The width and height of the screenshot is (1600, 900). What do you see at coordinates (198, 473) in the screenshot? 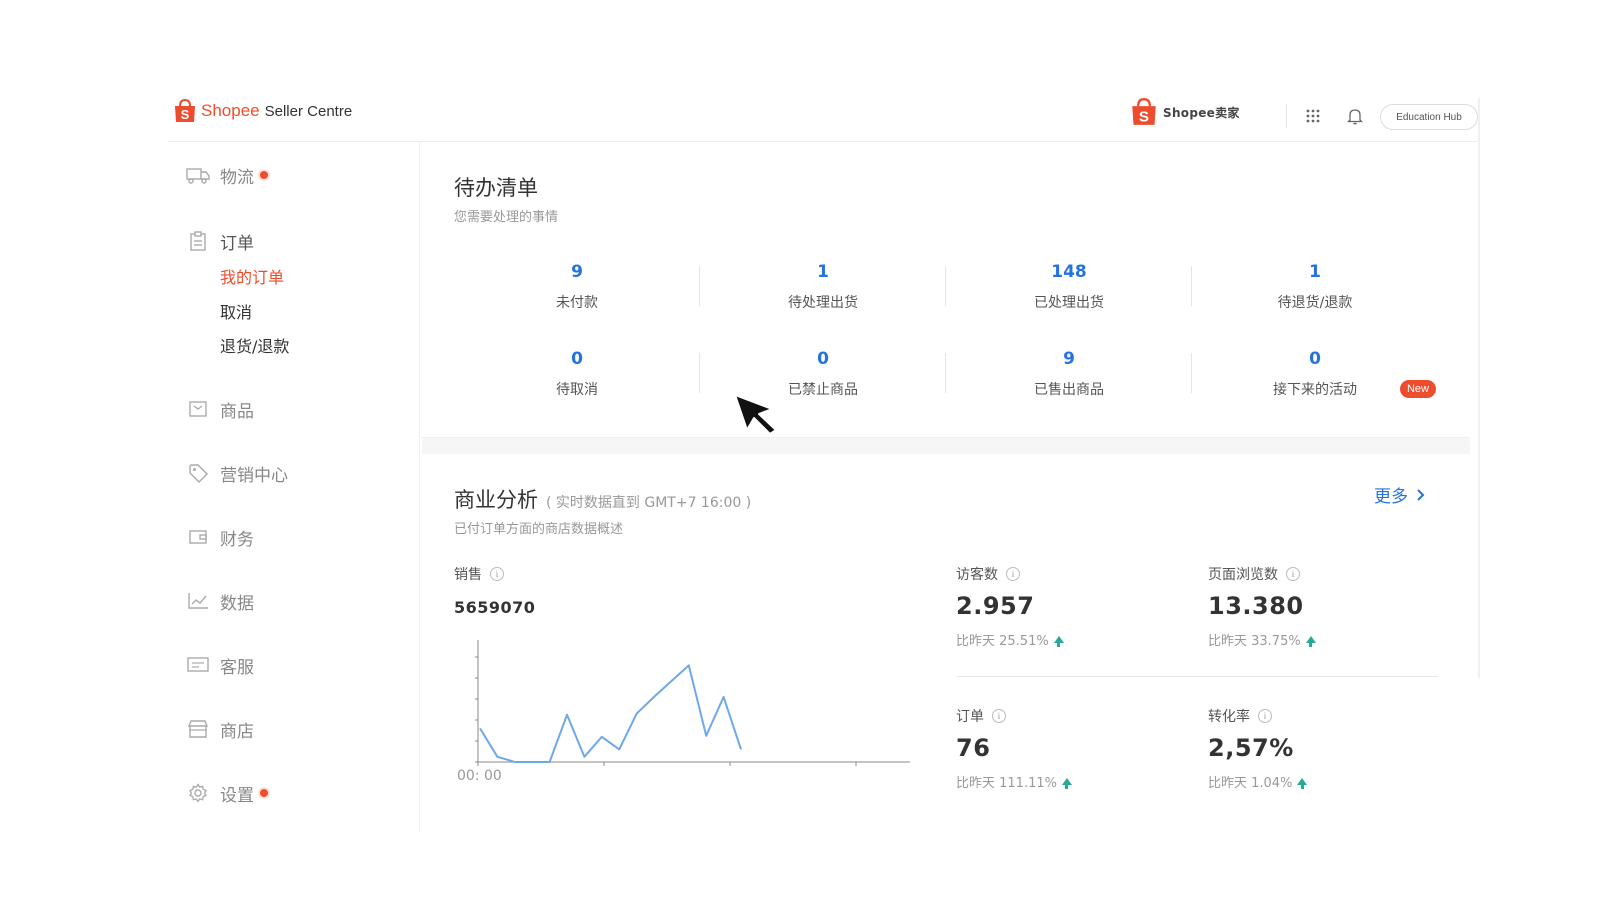
I see `tag-icon` at bounding box center [198, 473].